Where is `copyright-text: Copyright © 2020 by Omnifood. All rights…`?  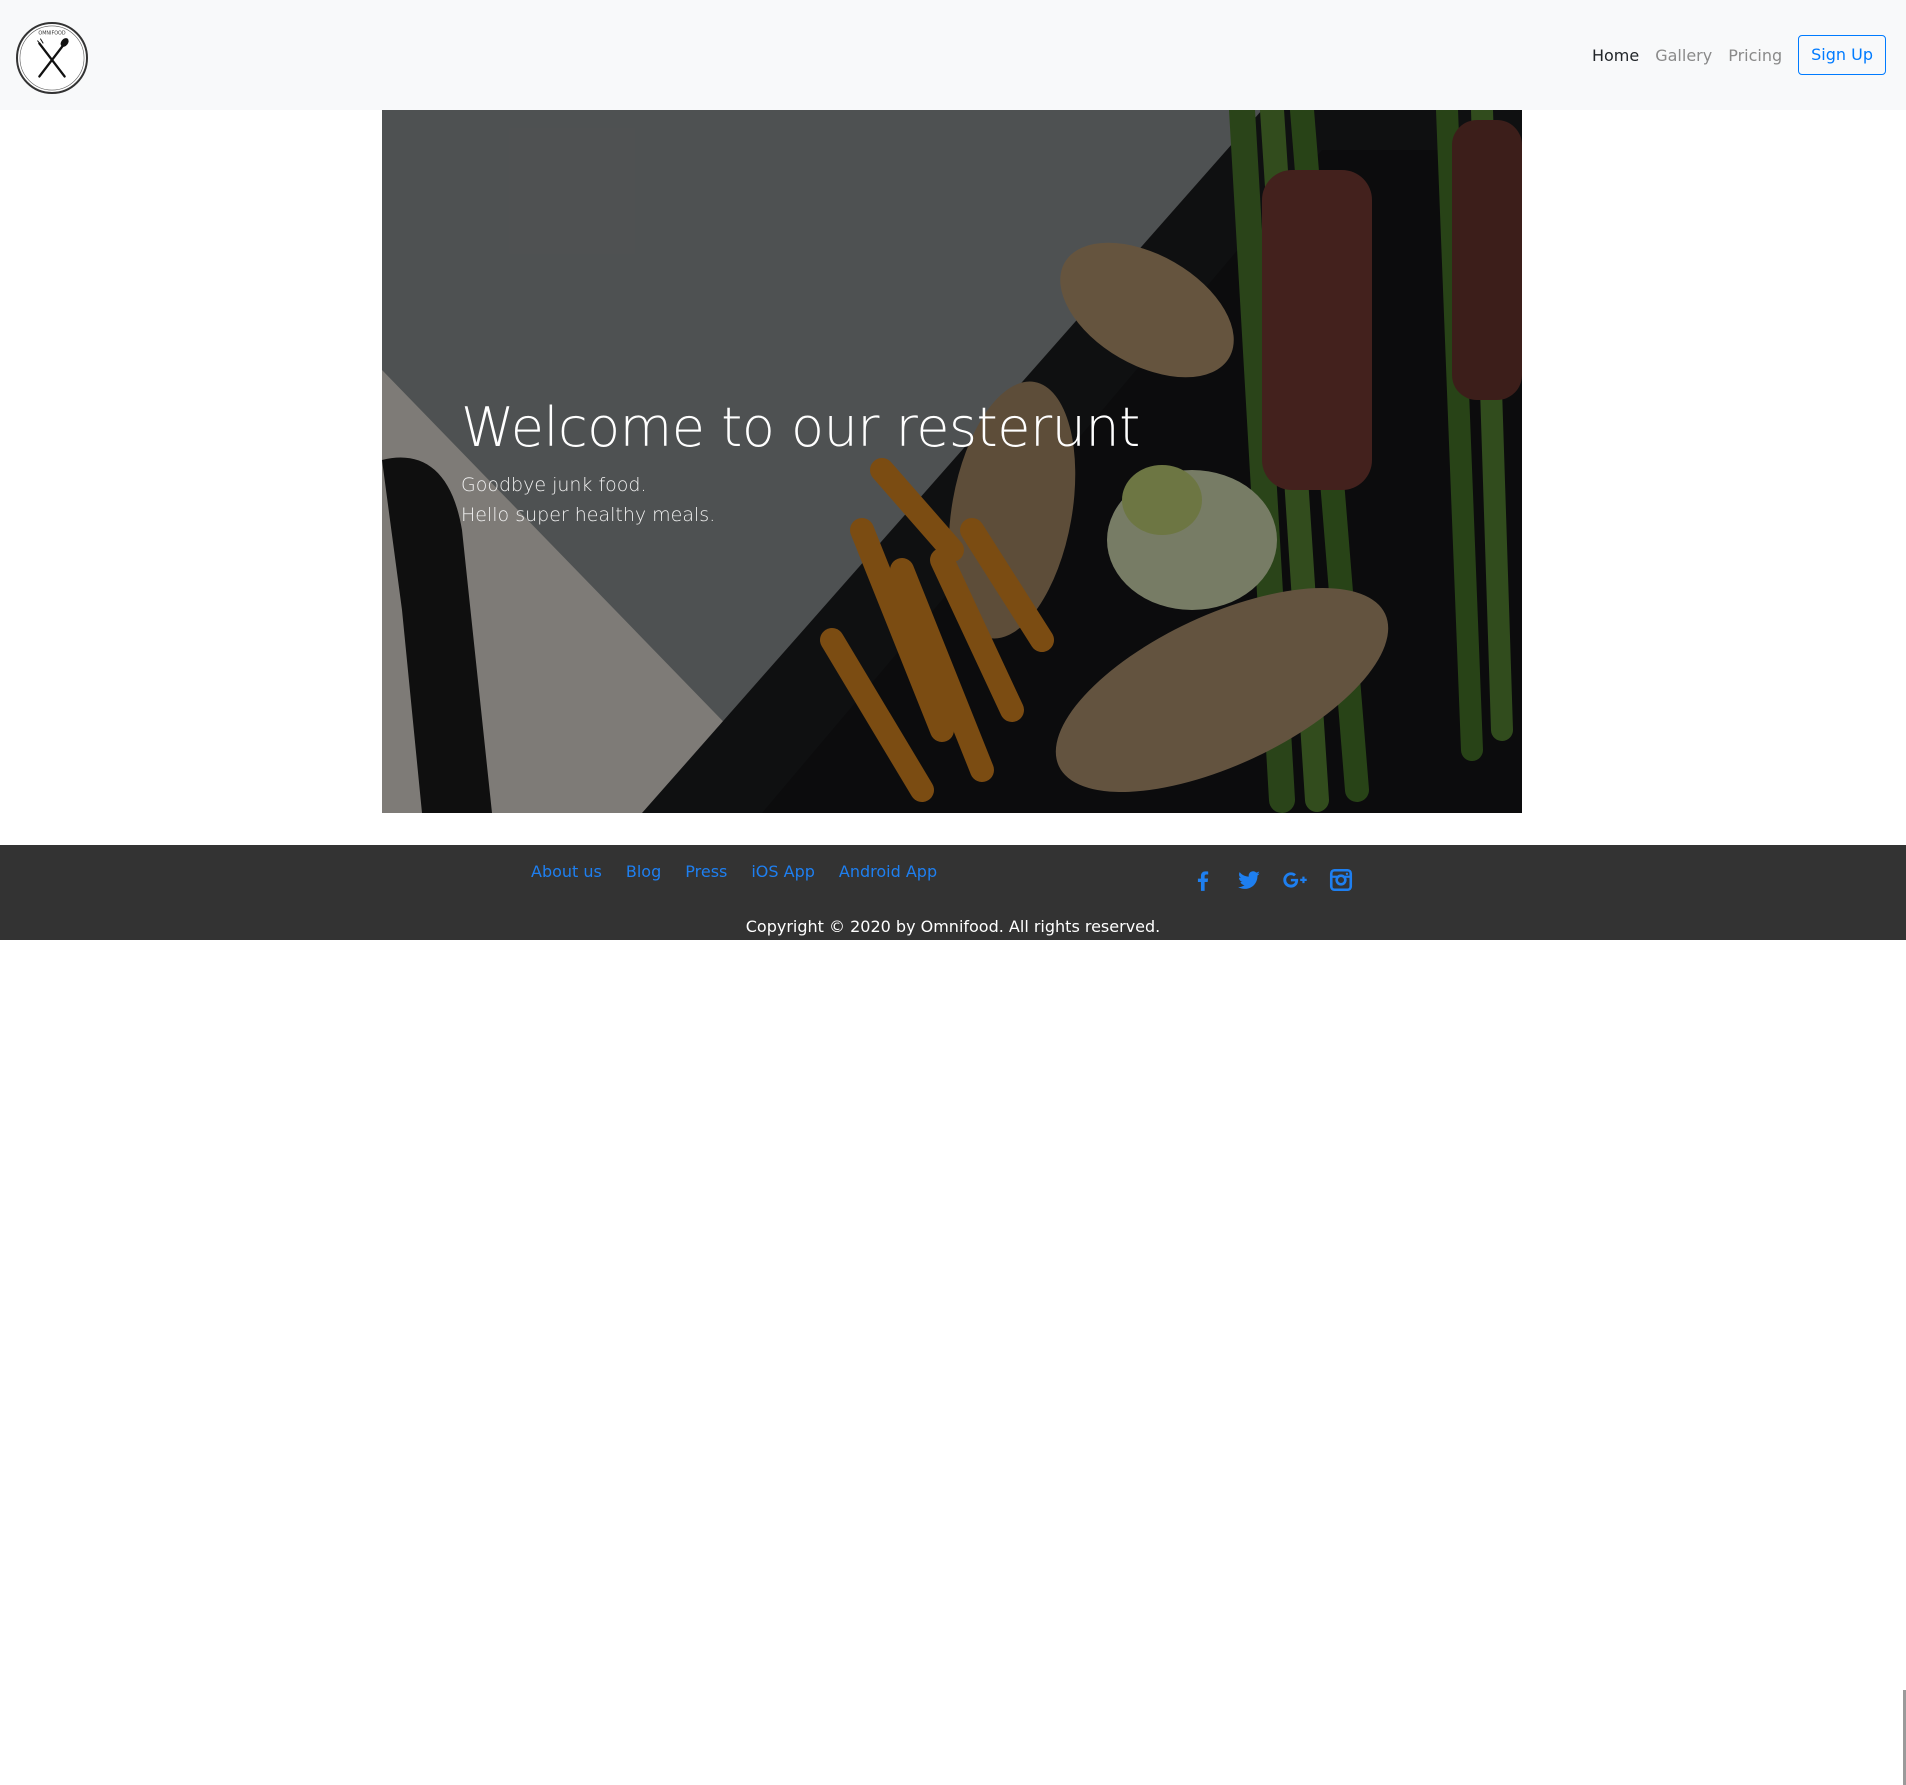
copyright-text: Copyright © 2020 by Omnifood. All rights… is located at coordinates (953, 926).